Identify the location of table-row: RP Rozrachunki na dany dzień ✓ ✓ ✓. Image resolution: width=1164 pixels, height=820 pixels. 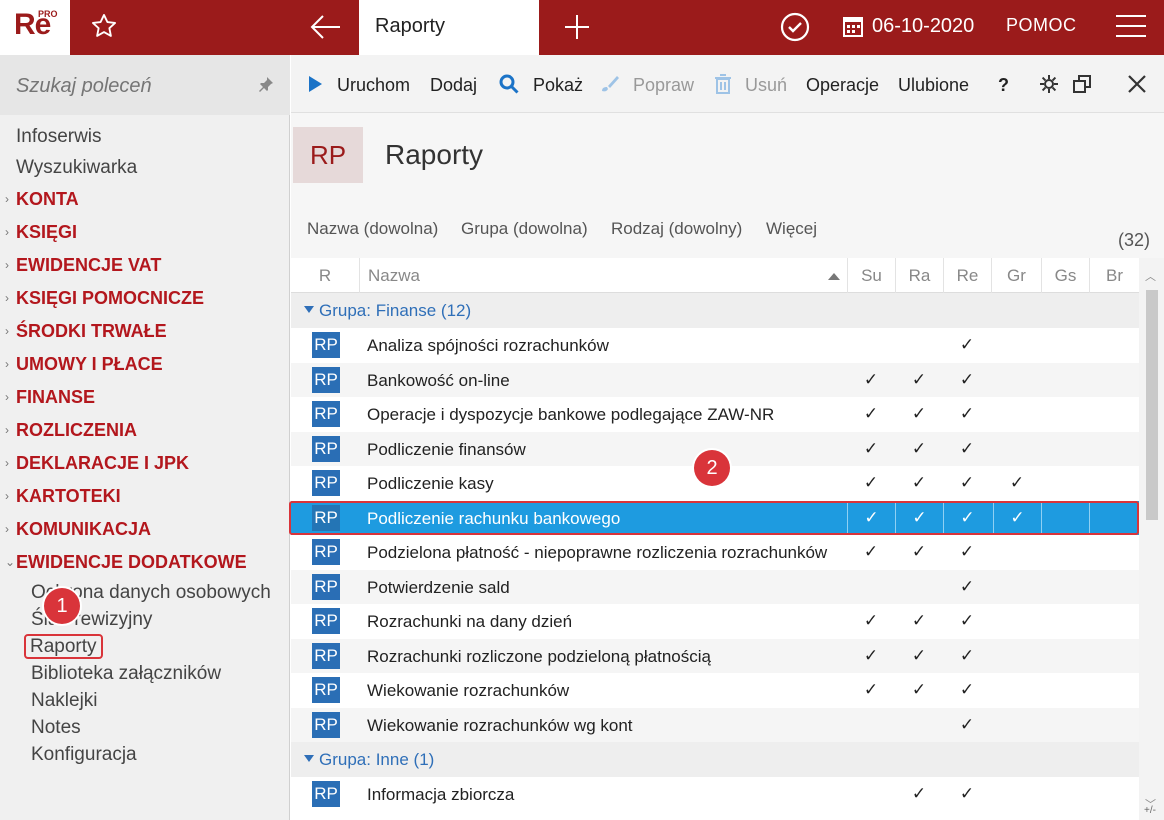
(715, 621).